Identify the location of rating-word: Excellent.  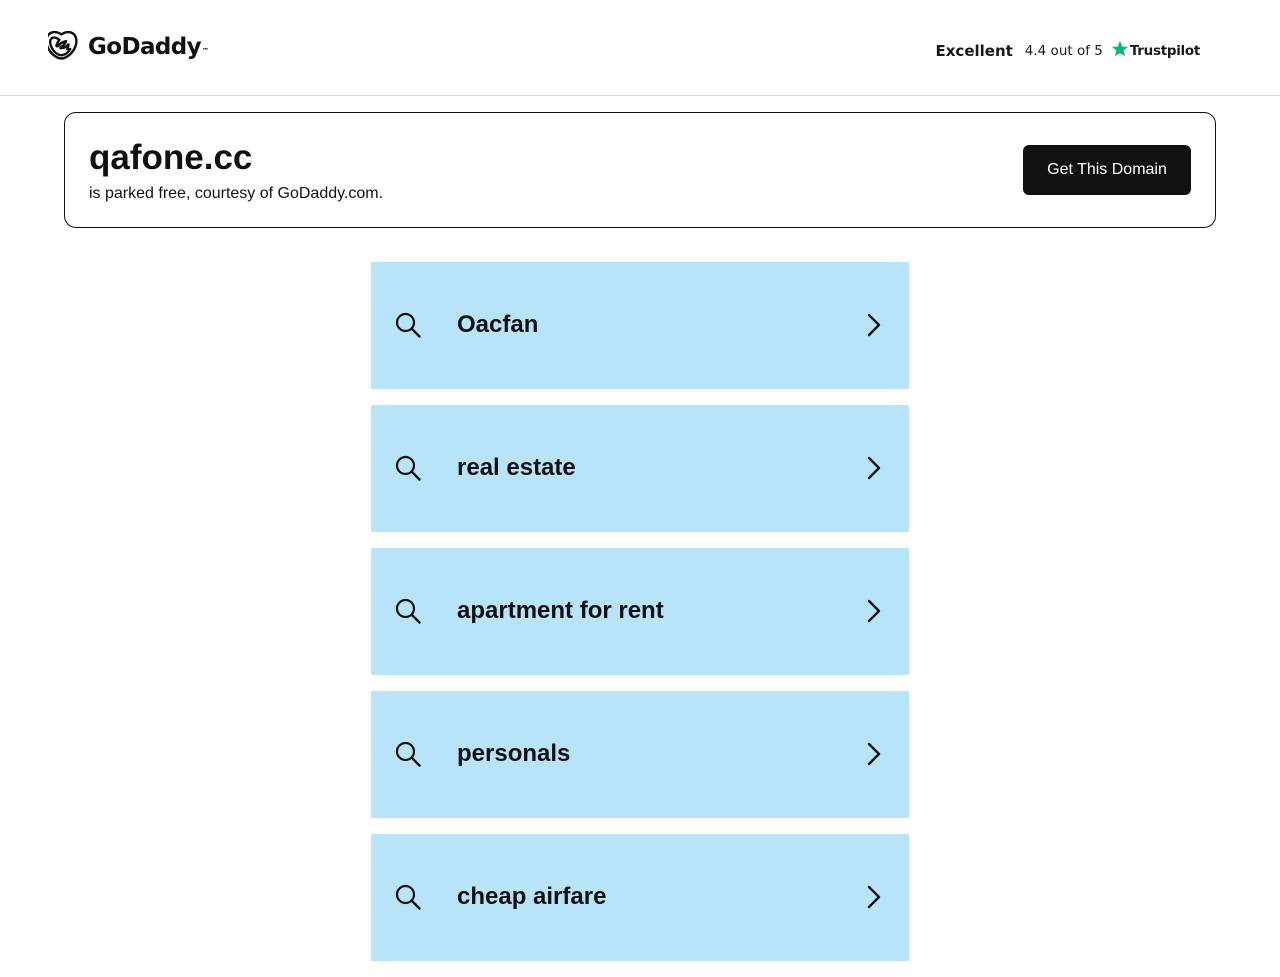
(974, 51).